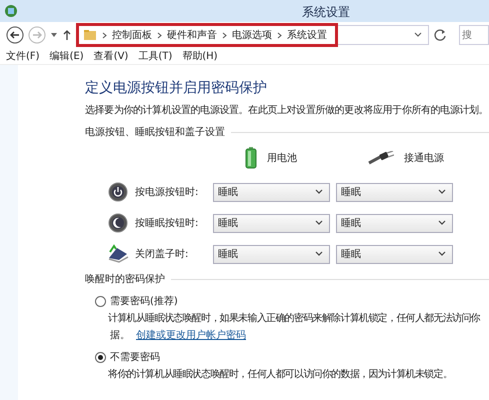 This screenshot has height=400, width=489. I want to click on option-description: 将你的计算机从睡眠状态唤醒时，任何人都可以访问你的数据，因为计算机未锁定。, so click(281, 374).